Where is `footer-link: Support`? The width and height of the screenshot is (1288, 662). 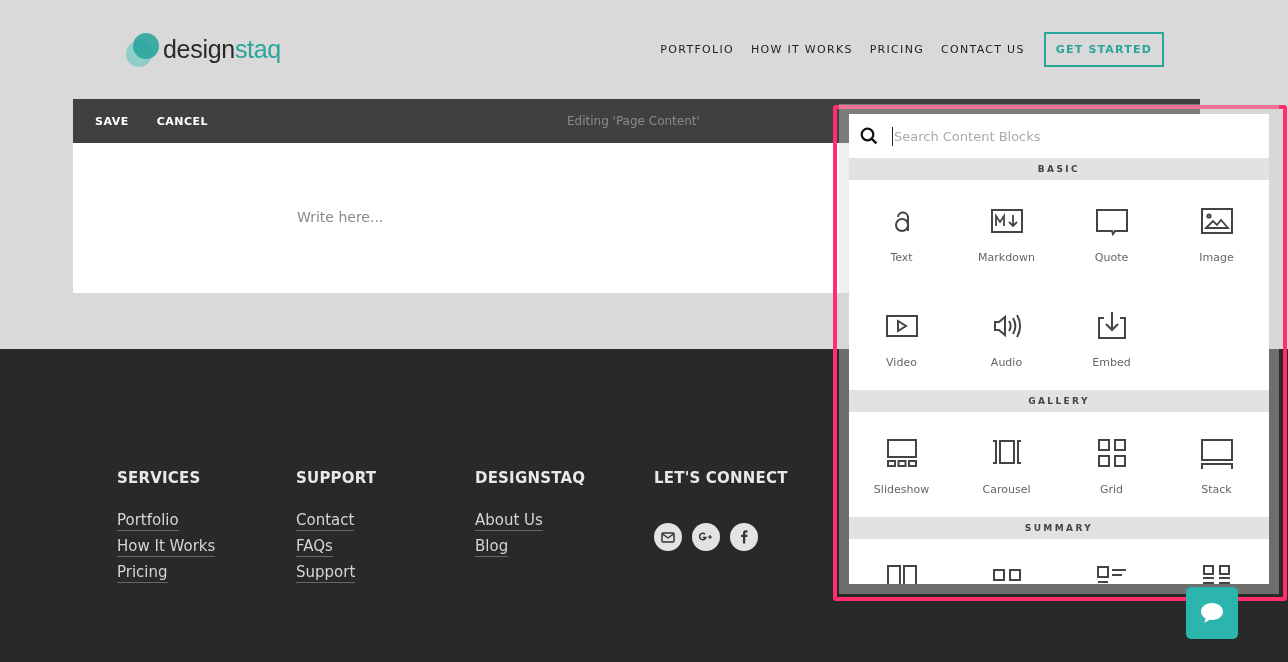
footer-link: Support is located at coordinates (326, 573).